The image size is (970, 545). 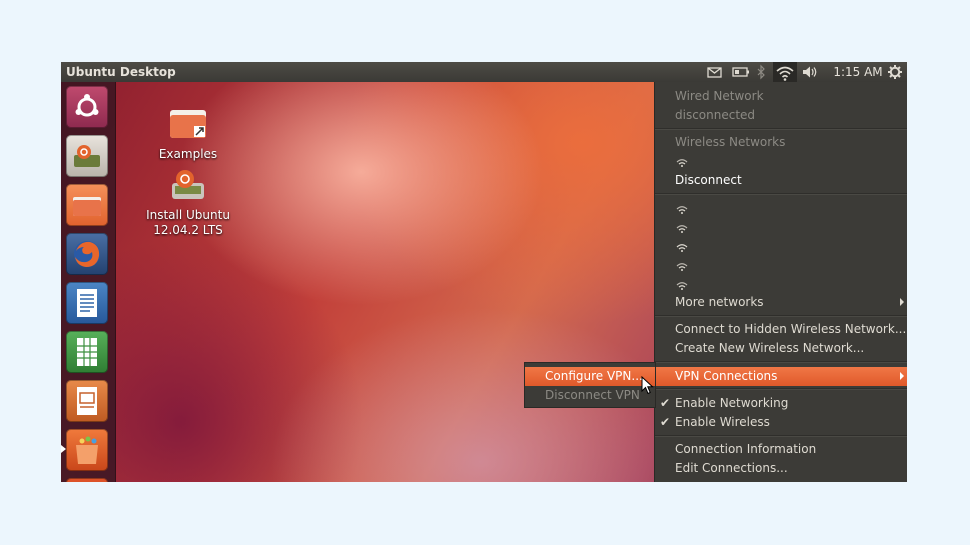 I want to click on firefox-button, so click(x=87, y=254).